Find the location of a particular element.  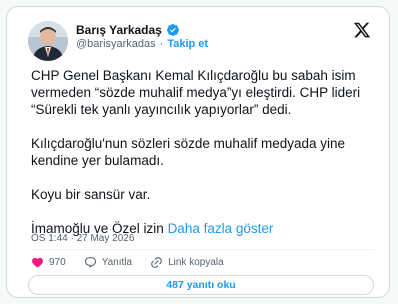

reply-icon is located at coordinates (90, 262).